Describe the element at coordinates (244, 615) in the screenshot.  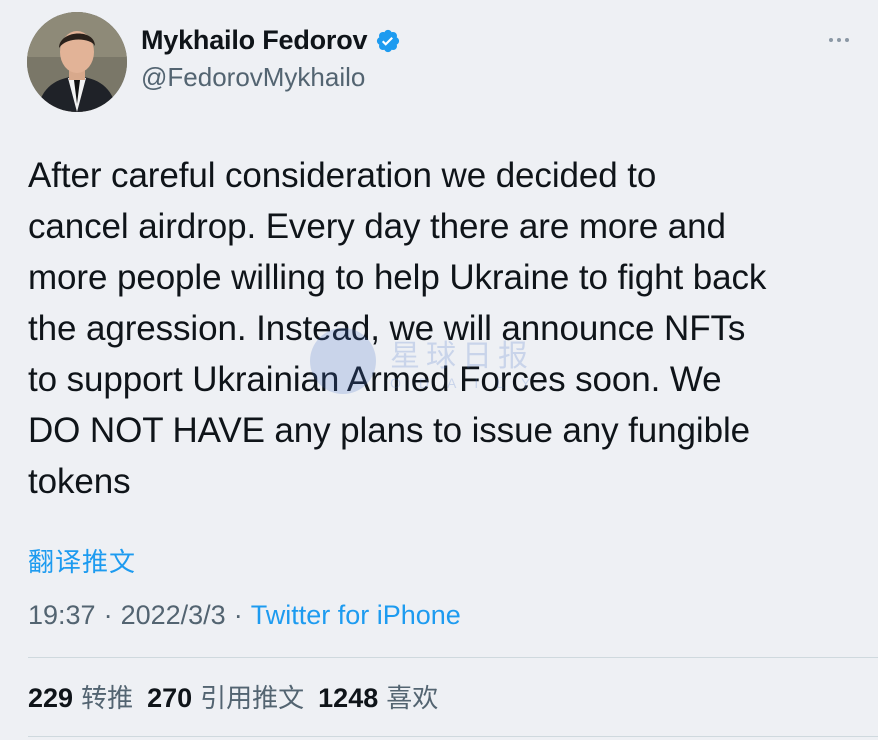
I see `tweet-meta: 19:37 · 2022/3/3 · Twitter for iPhone` at that location.